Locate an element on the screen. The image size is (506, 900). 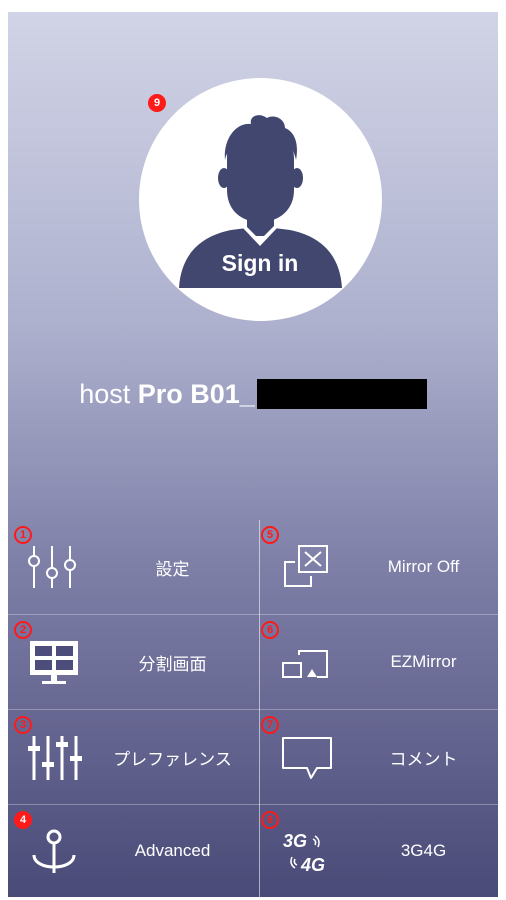
menu-item-preferences: 3 プレファレンス is located at coordinates (130, 757).